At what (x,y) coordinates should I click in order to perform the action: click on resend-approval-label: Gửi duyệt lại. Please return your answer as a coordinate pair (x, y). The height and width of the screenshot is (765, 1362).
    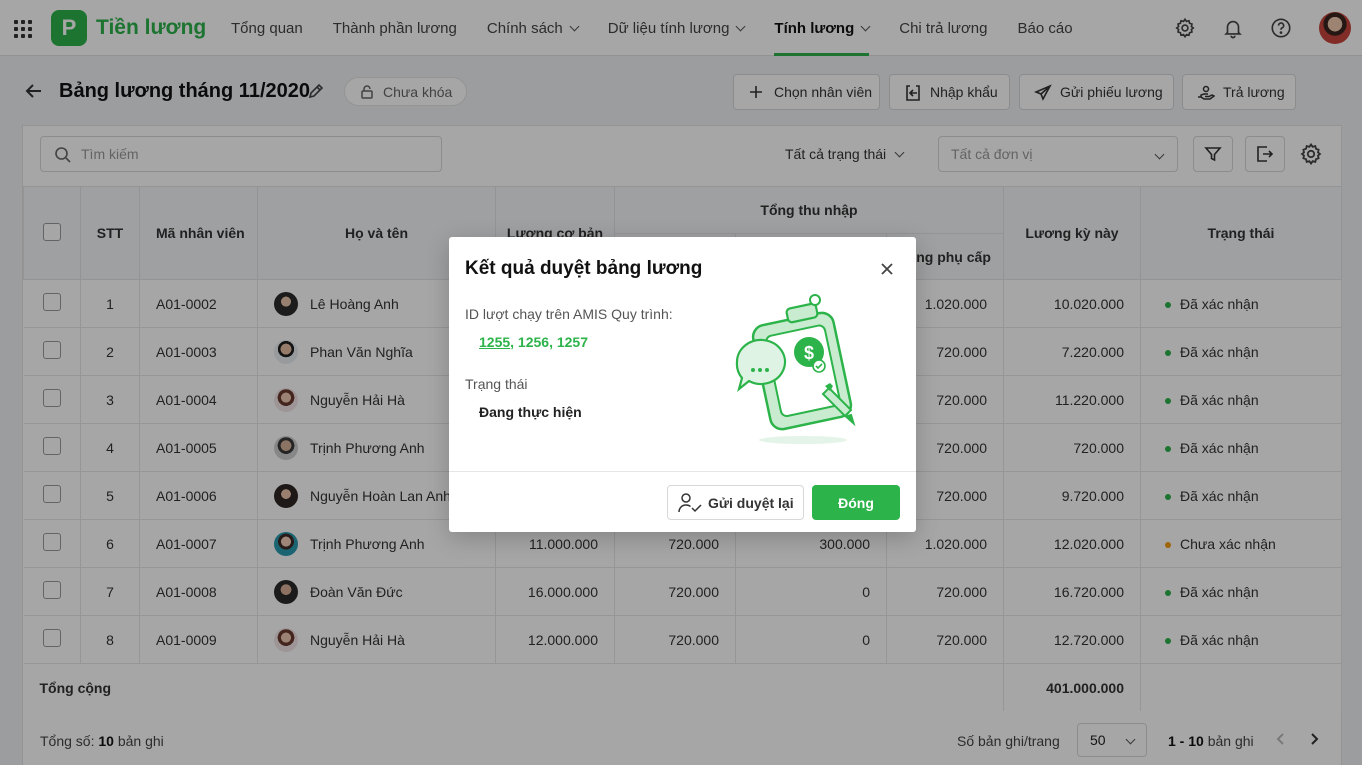
    Looking at the image, I should click on (751, 502).